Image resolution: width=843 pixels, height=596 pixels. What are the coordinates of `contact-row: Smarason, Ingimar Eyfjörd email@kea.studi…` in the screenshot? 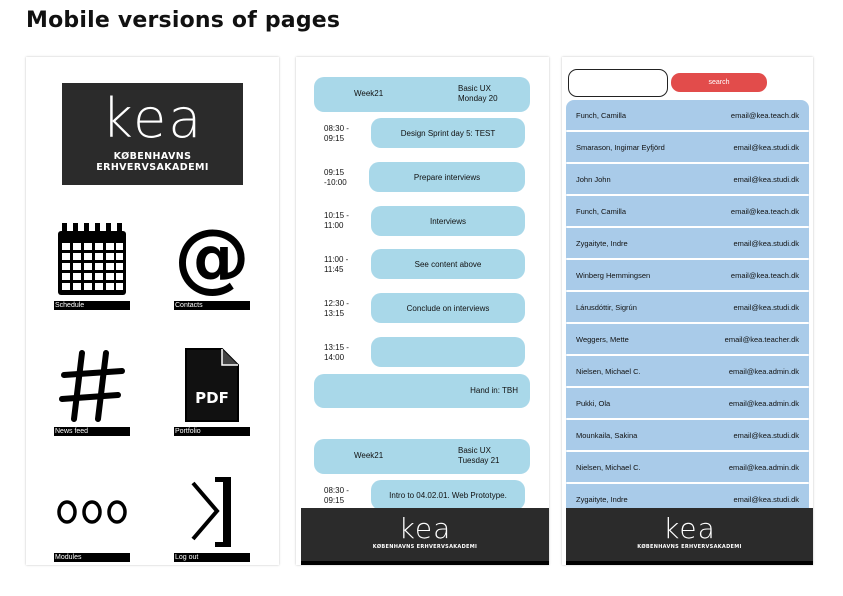 It's located at (687, 148).